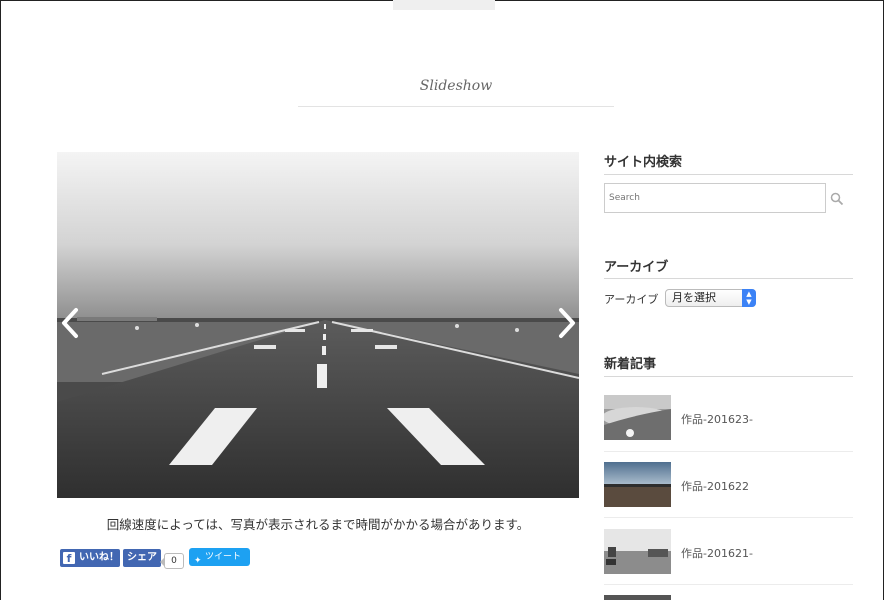 This screenshot has width=884, height=600. What do you see at coordinates (643, 162) in the screenshot?
I see `search-widget-title: サイト内検索` at bounding box center [643, 162].